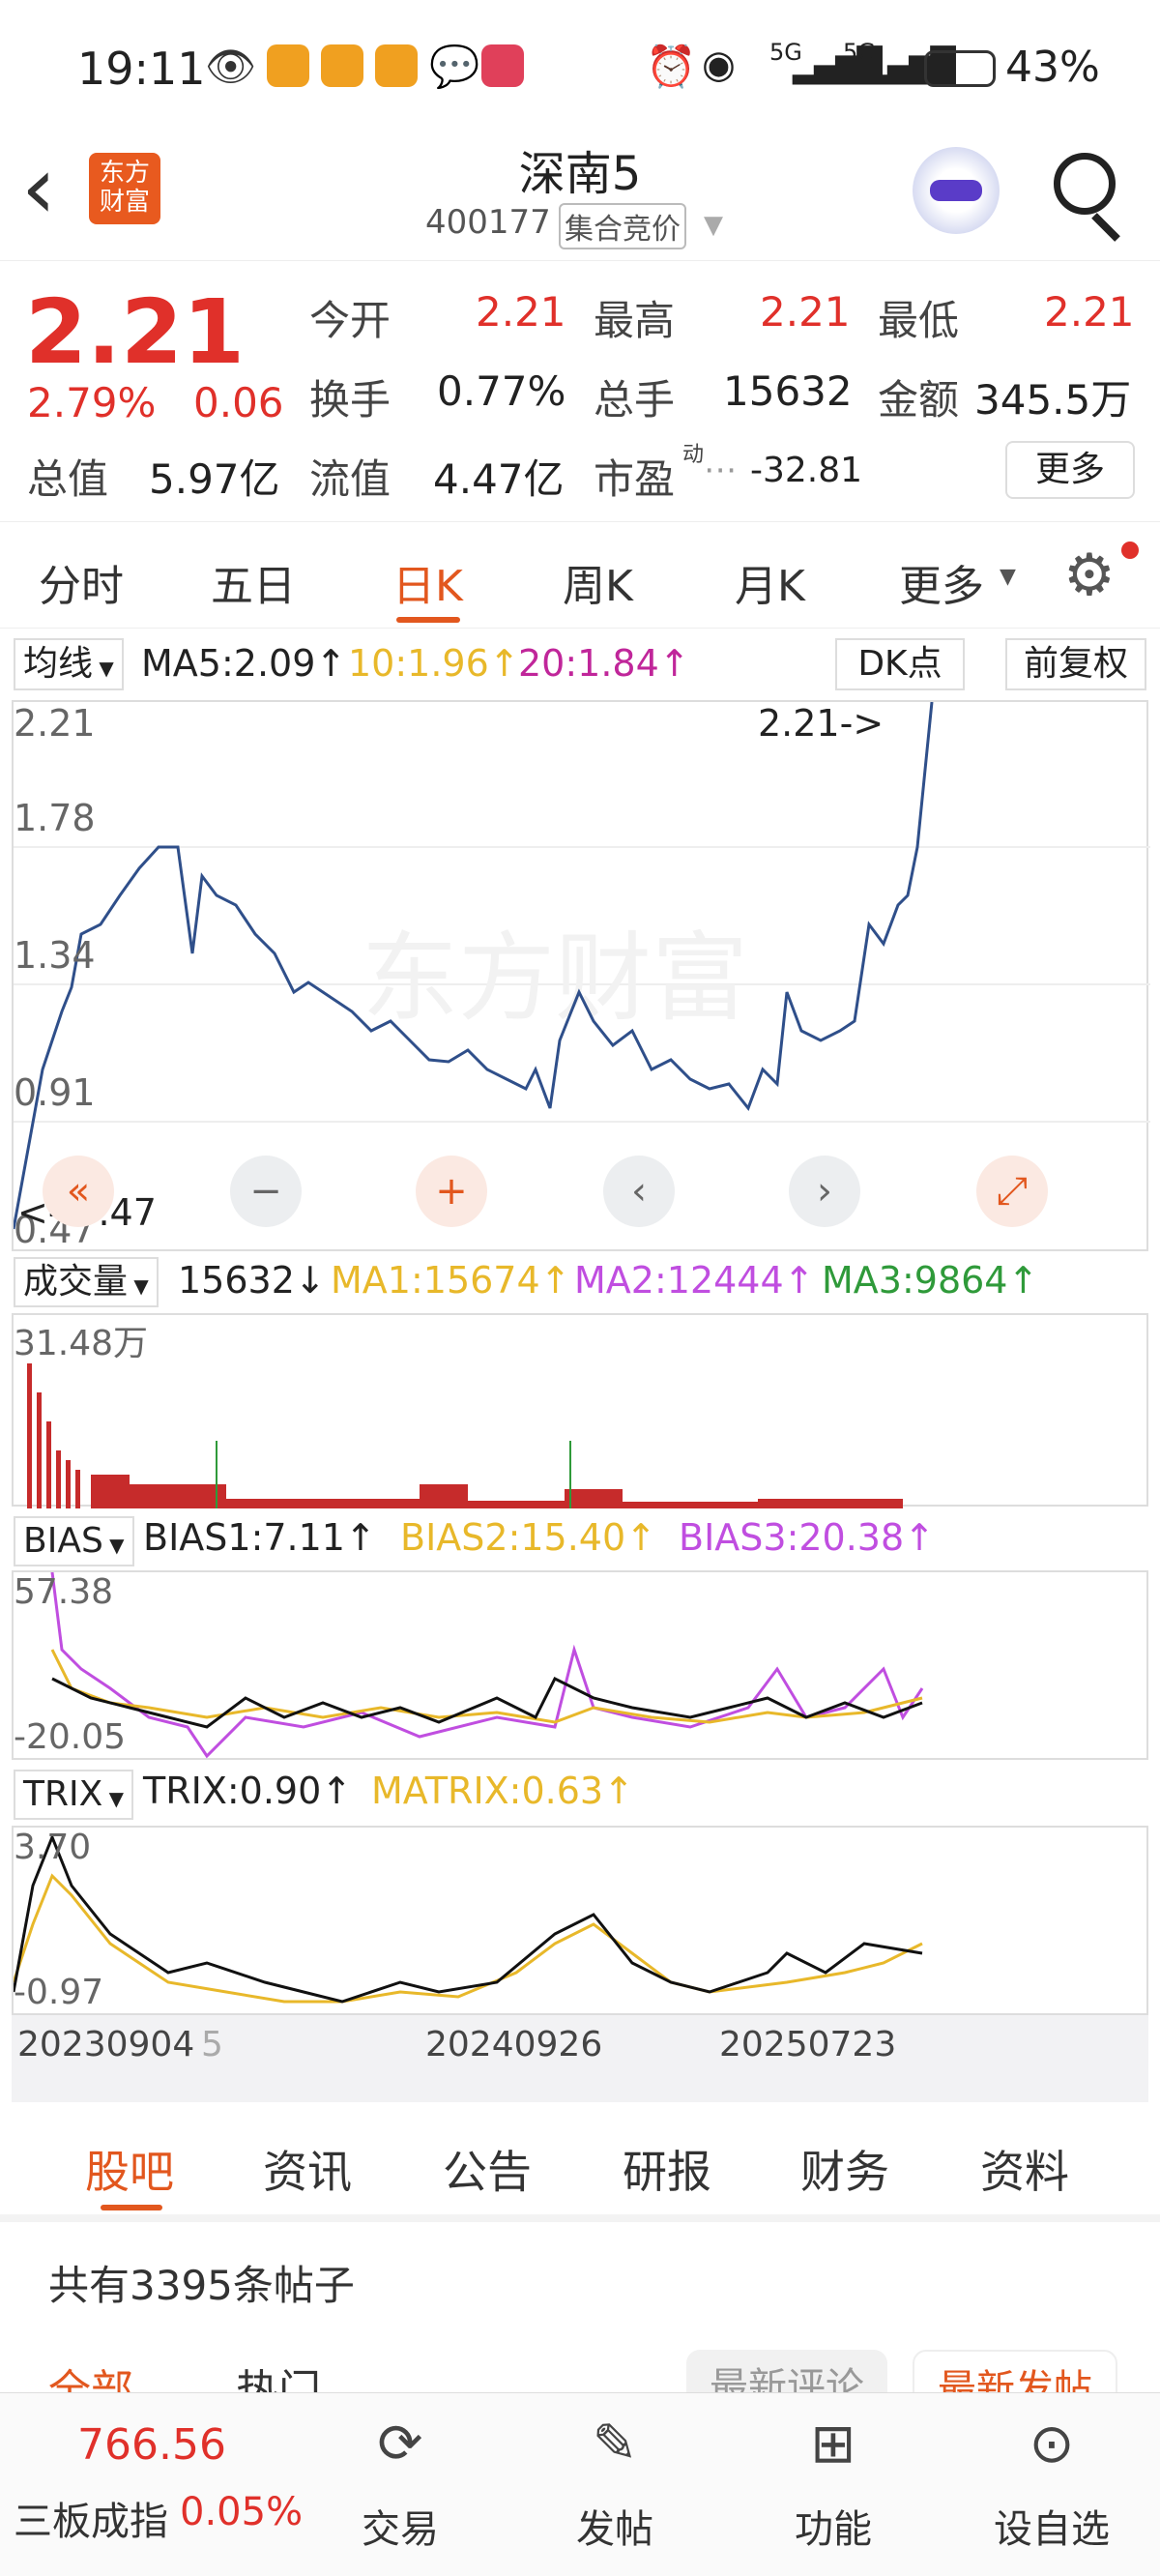  I want to click on trix-selector-label: TRIX, so click(63, 1794).